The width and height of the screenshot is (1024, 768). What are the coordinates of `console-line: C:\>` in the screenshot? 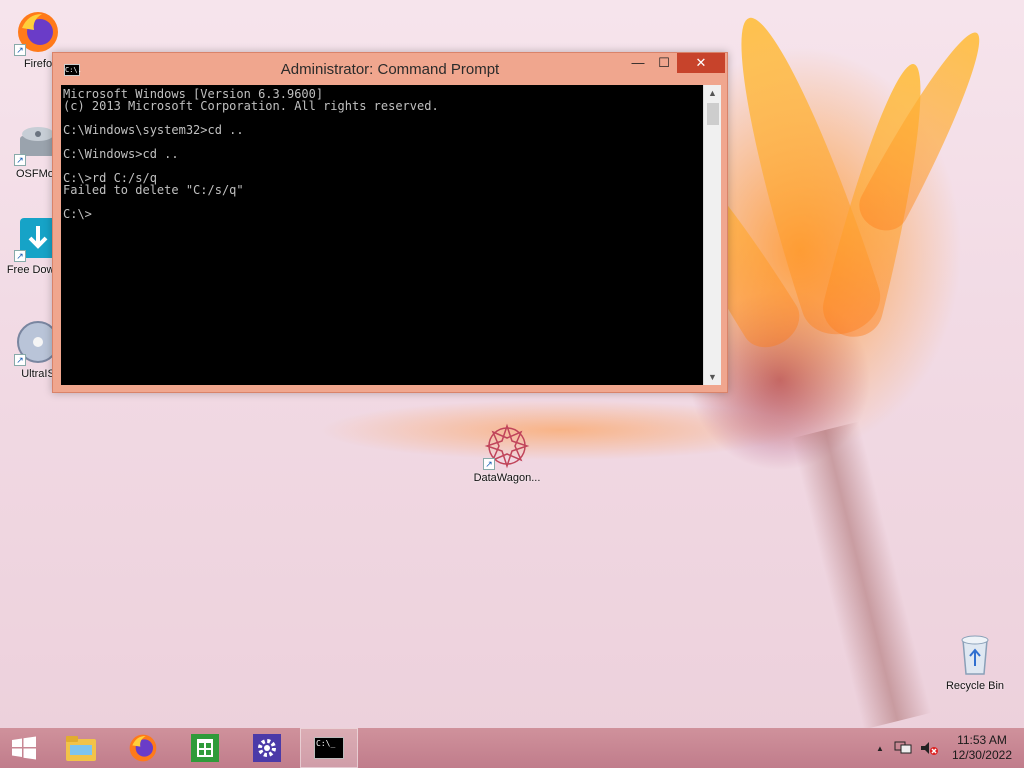 It's located at (77, 214).